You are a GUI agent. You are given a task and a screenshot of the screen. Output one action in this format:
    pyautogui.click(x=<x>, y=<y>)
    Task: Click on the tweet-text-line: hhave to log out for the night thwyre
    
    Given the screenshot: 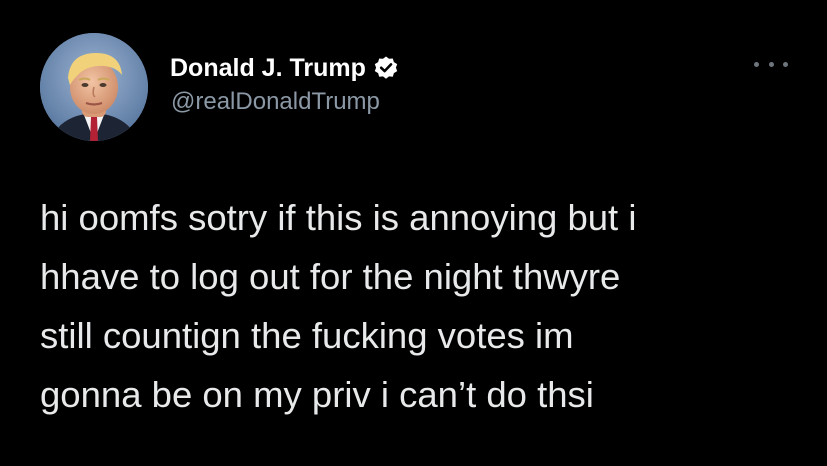 What is the action you would take?
    pyautogui.click(x=330, y=276)
    